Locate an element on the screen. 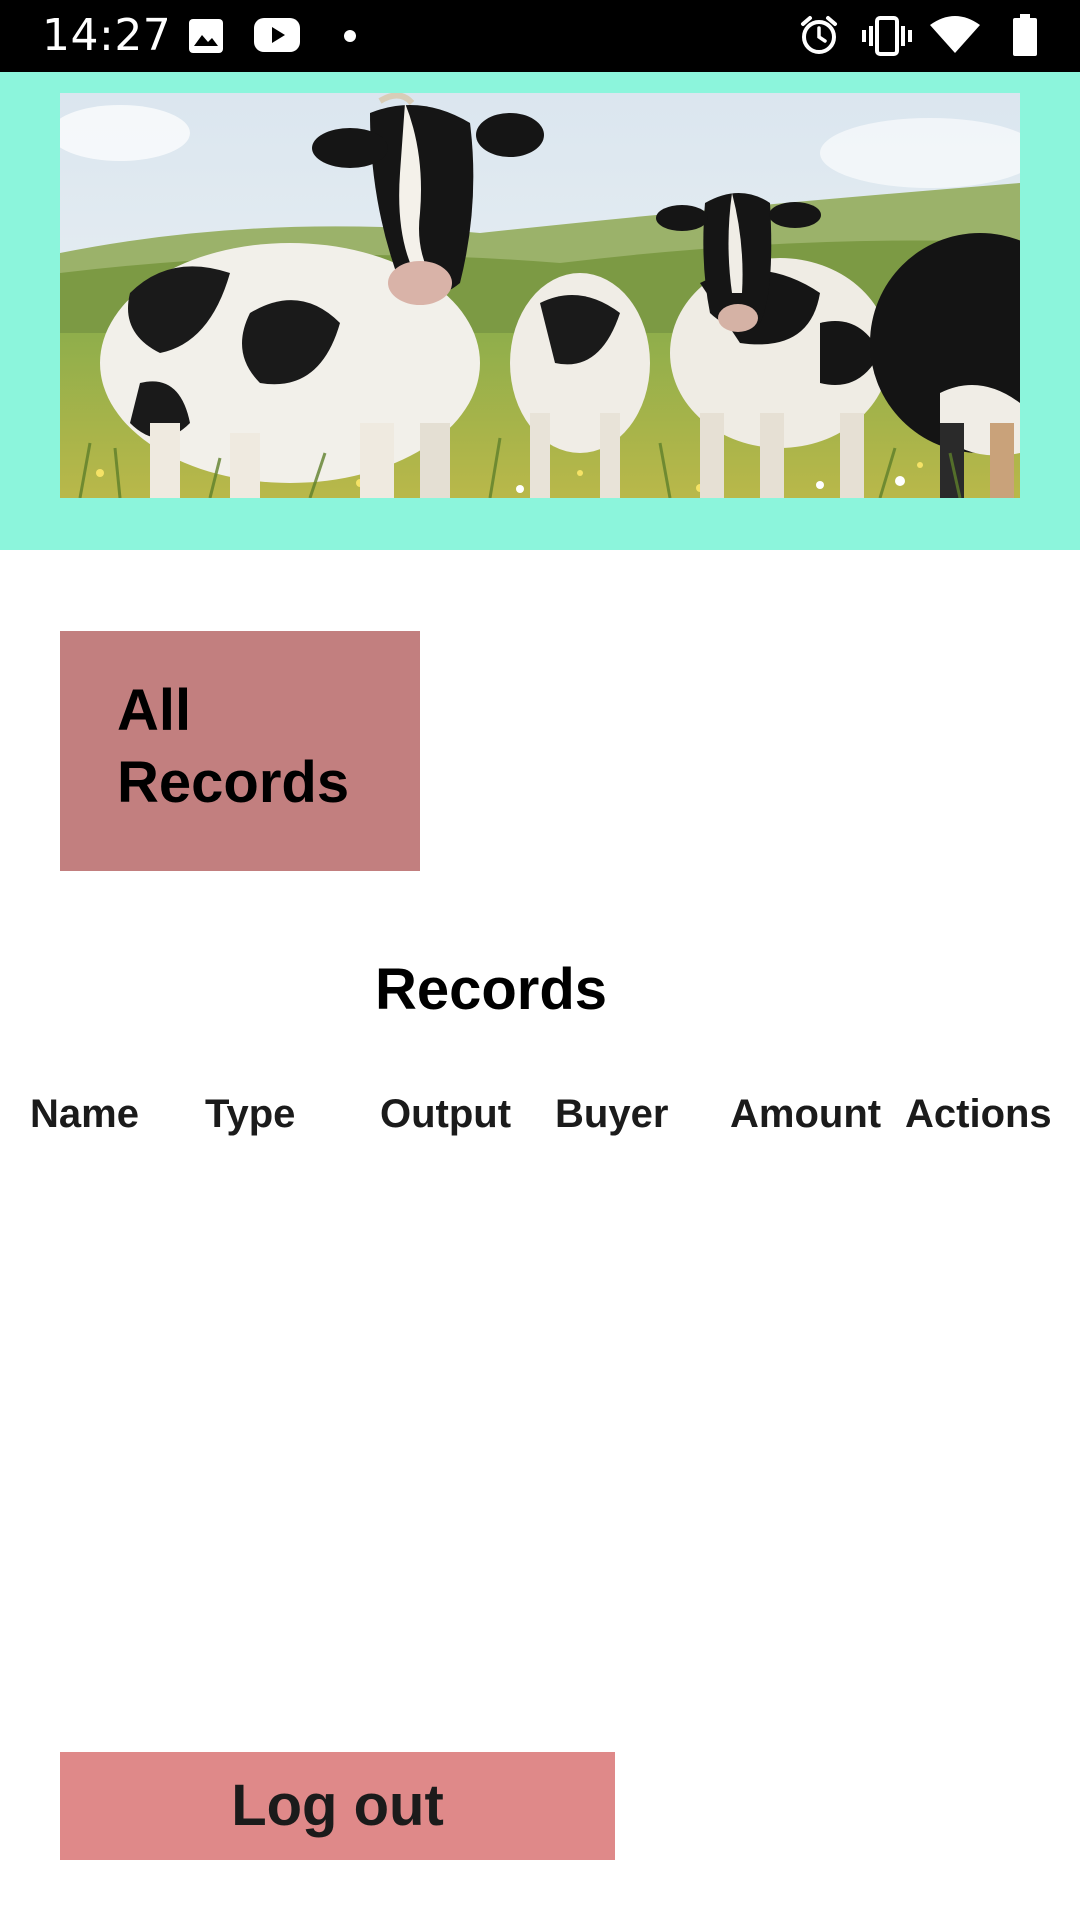 The width and height of the screenshot is (1080, 1920). column-header-buyer: Buyer is located at coordinates (612, 1114).